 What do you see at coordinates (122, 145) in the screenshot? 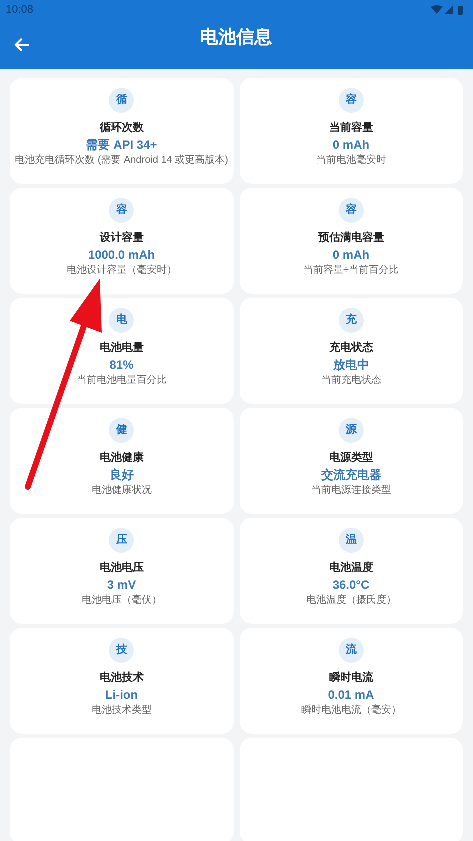
I see `card-value: 需要 API 34+` at bounding box center [122, 145].